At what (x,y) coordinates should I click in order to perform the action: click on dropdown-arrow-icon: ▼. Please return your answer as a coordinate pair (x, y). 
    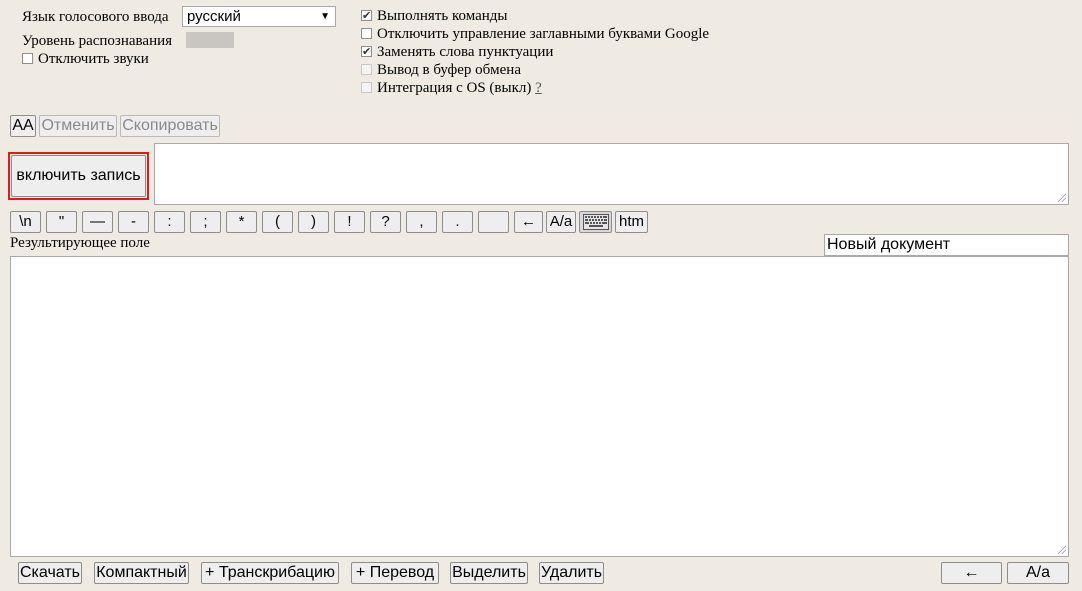
    Looking at the image, I should click on (325, 16).